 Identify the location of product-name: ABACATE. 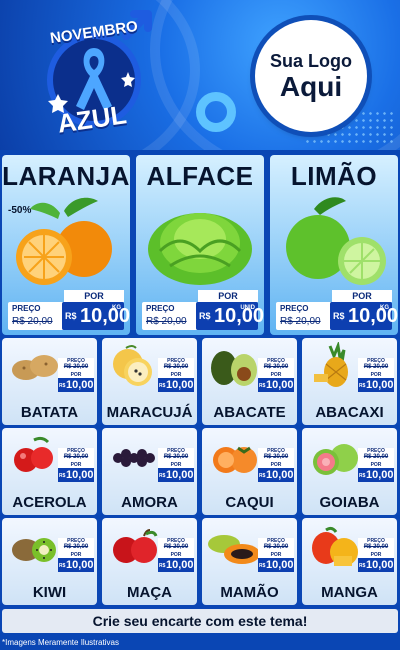
(249, 412).